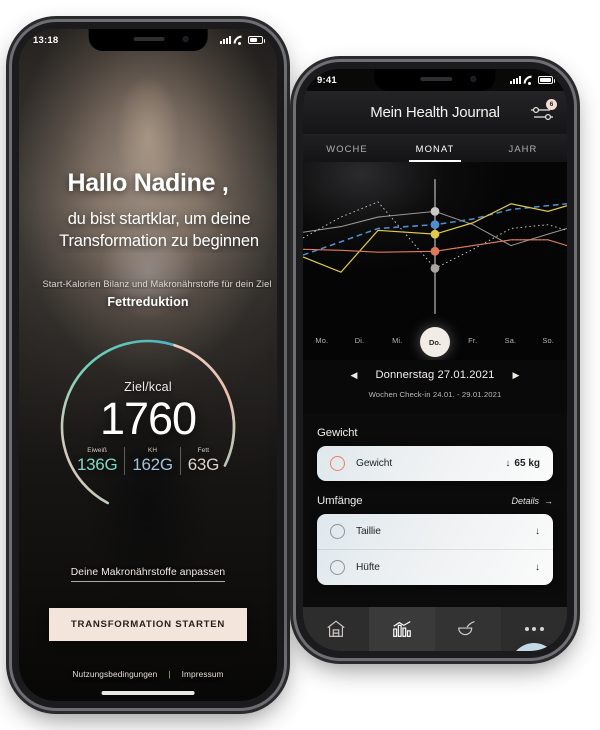 This screenshot has width=600, height=730. Describe the element at coordinates (435, 531) in the screenshot. I see `list-item: Taillie ↓` at that location.